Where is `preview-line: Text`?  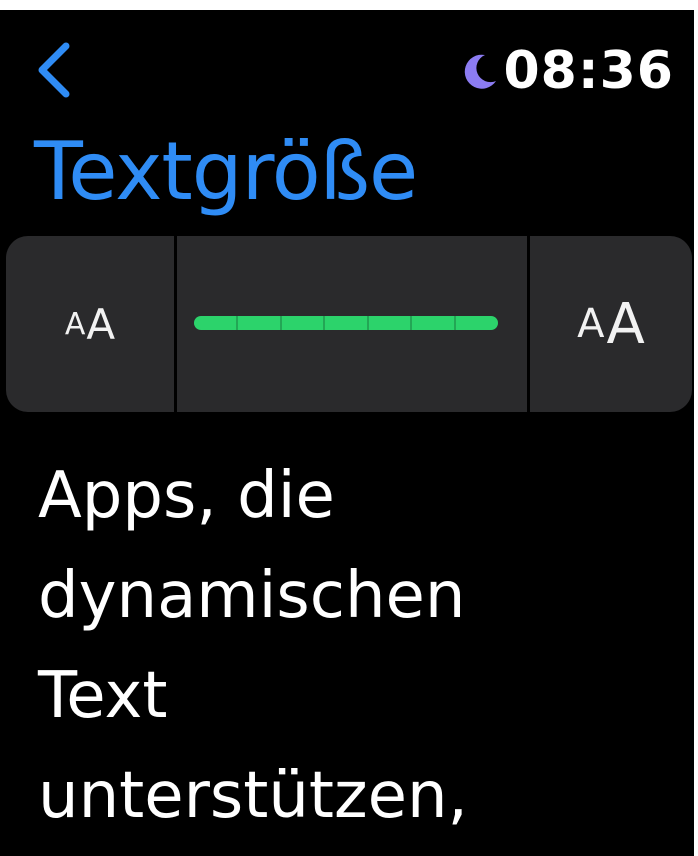 preview-line: Text is located at coordinates (103, 696).